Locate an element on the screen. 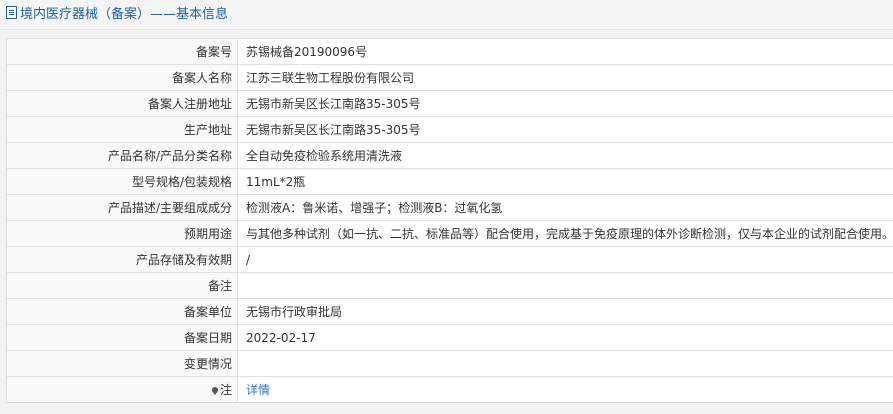 The width and height of the screenshot is (893, 414). note-value-cell: 详情 is located at coordinates (565, 390).